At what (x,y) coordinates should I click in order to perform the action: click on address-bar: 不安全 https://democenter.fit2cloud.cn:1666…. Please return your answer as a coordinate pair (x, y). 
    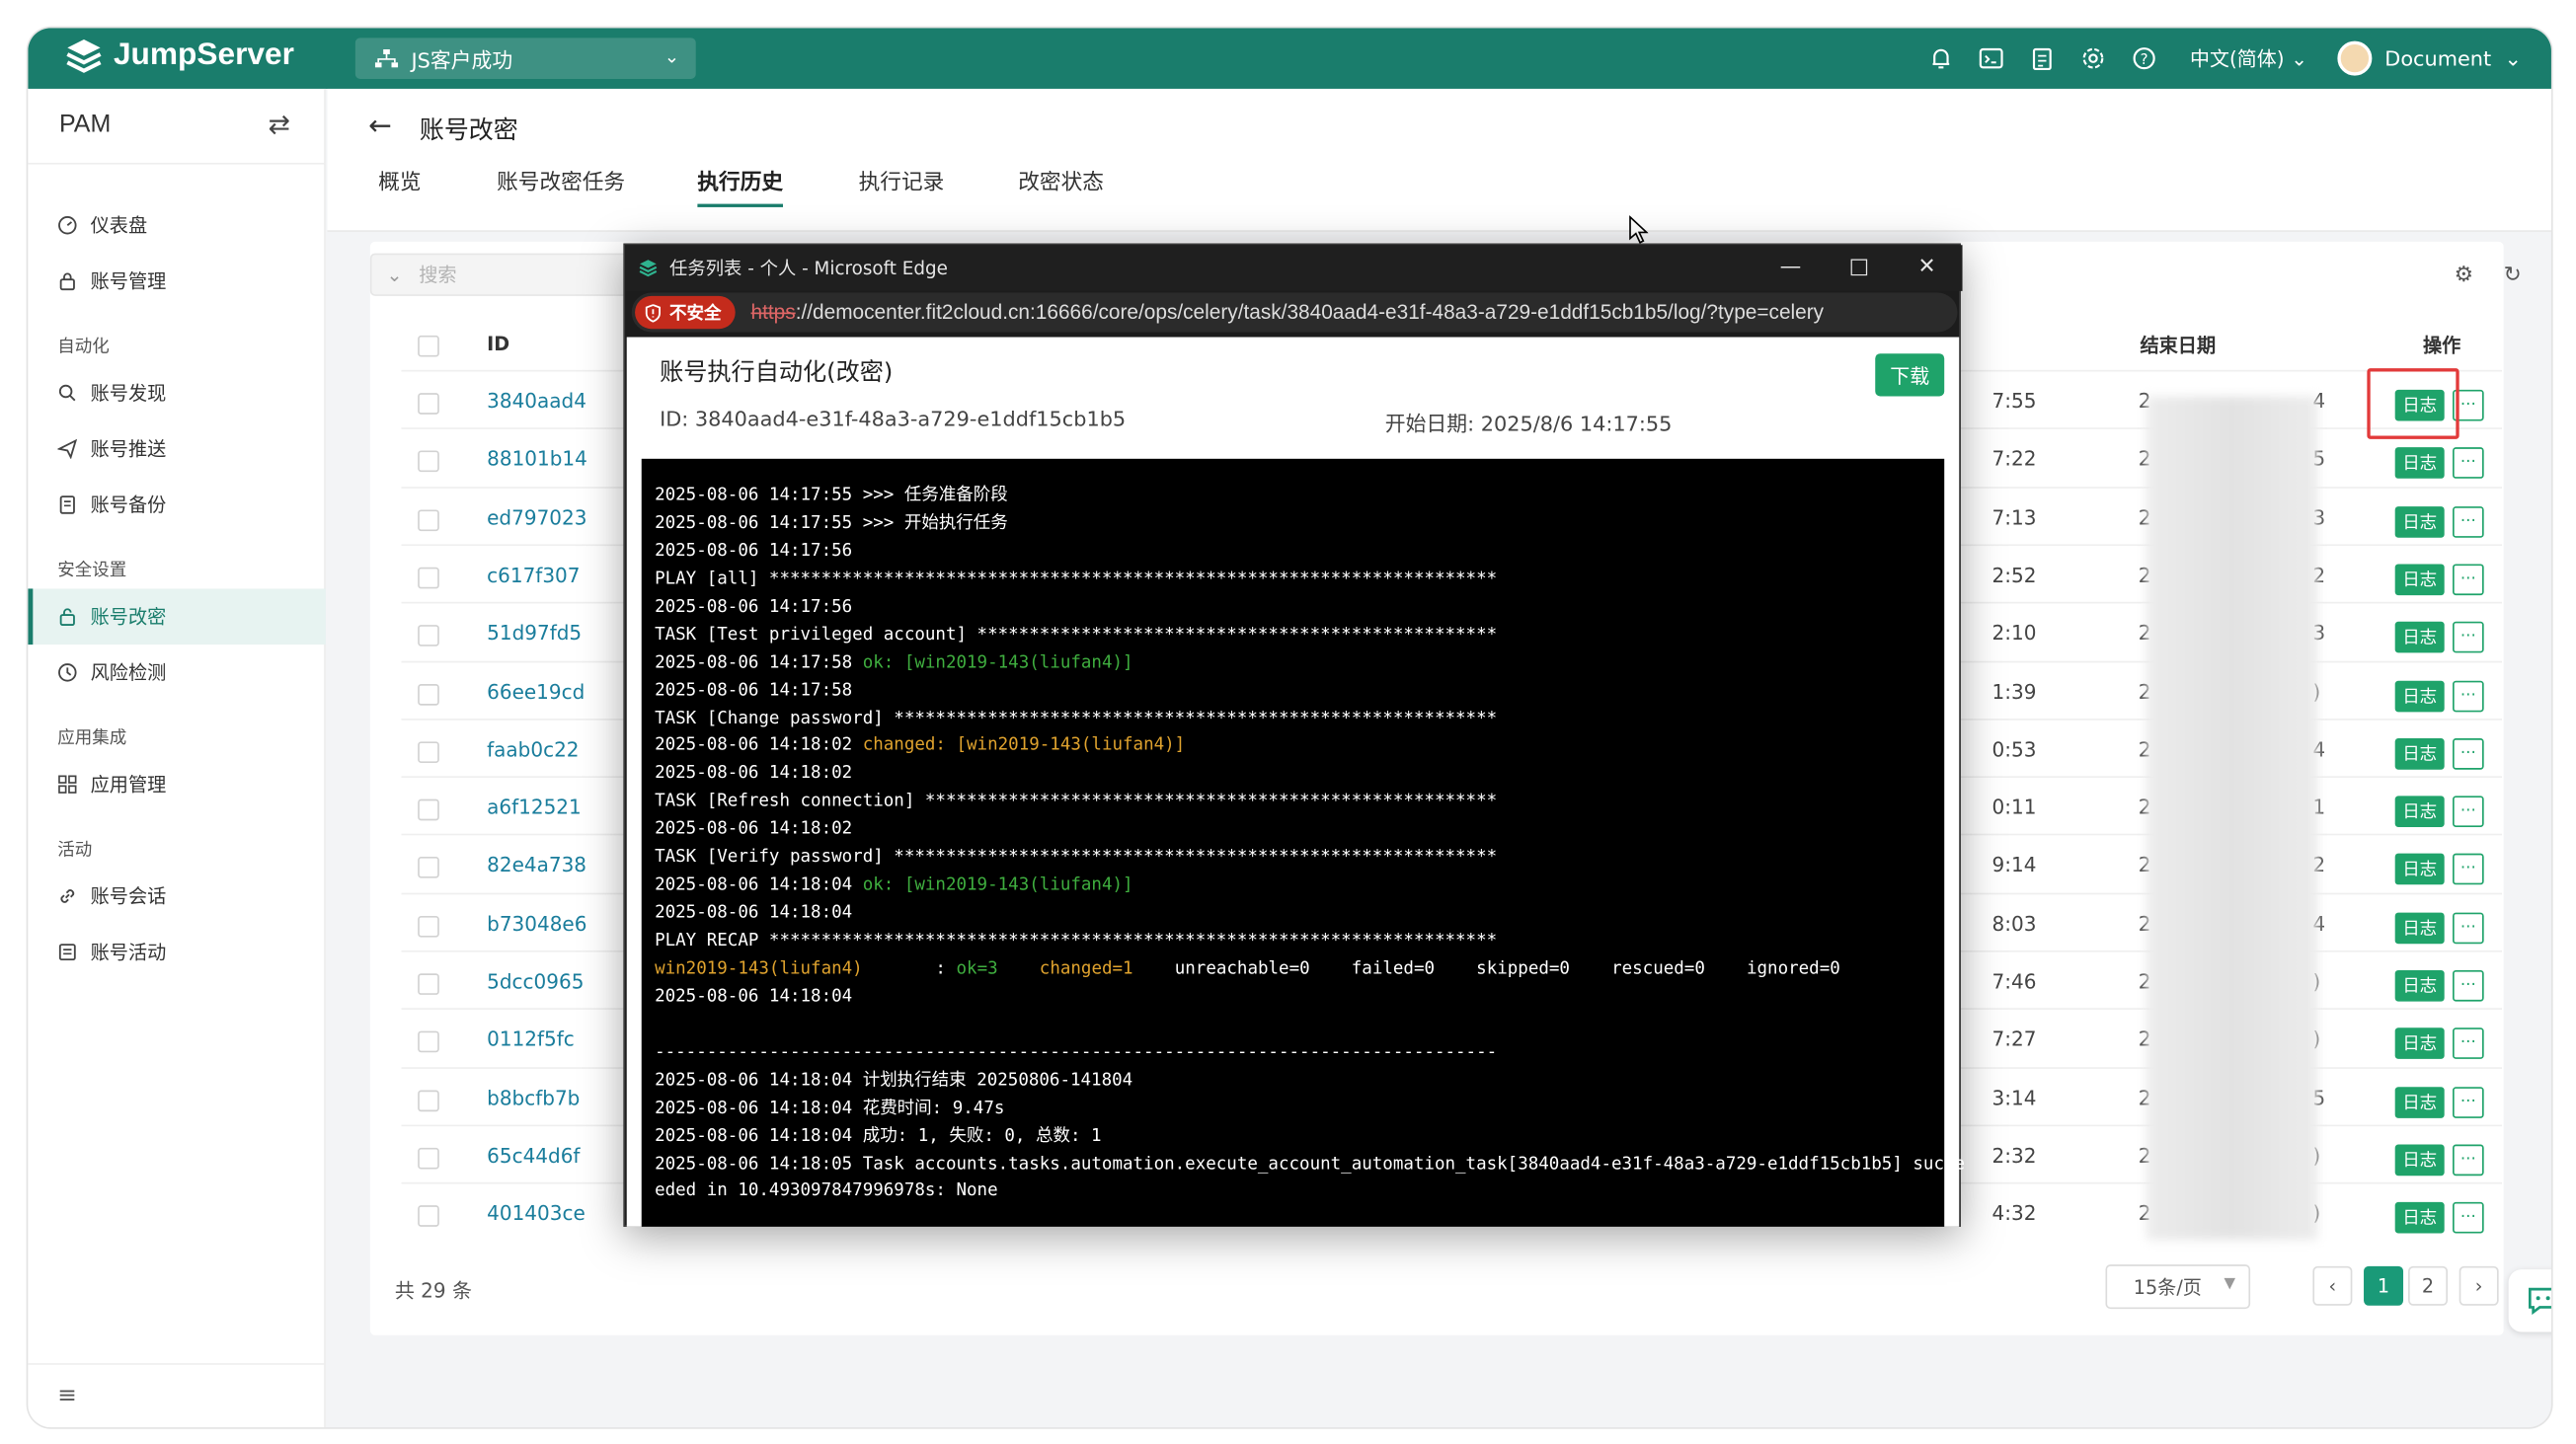
    Looking at the image, I should click on (1294, 312).